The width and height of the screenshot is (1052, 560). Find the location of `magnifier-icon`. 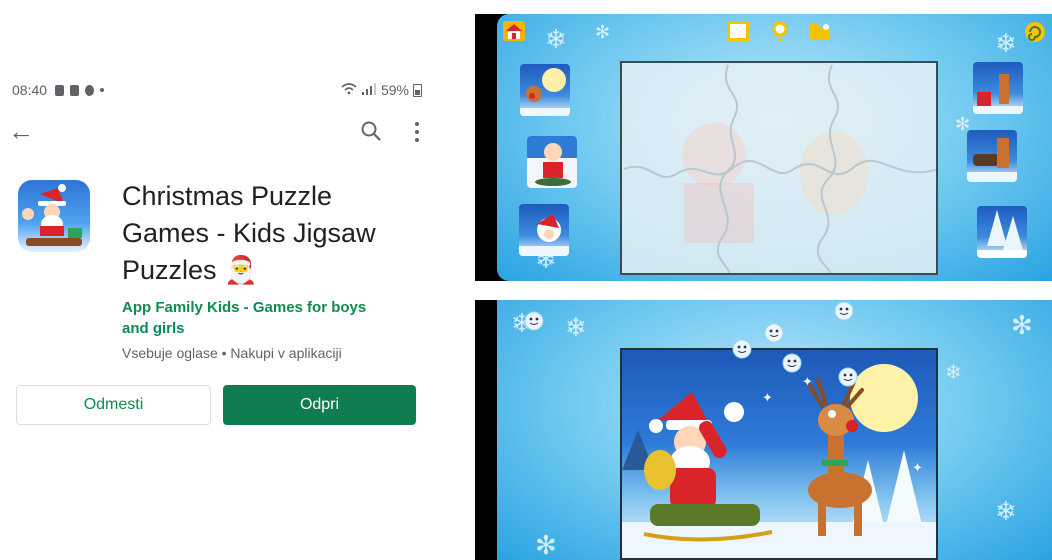

magnifier-icon is located at coordinates (780, 31).